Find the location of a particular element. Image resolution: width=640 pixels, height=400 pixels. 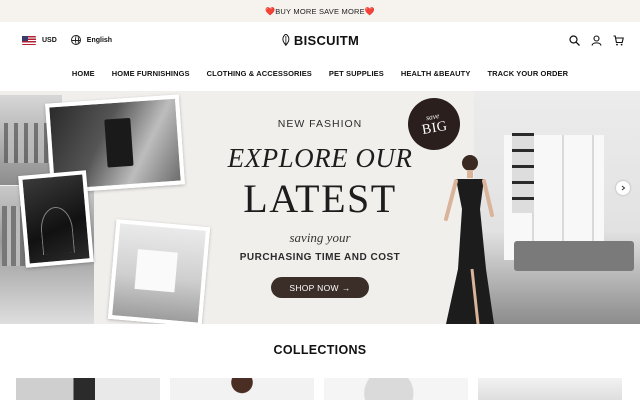

header-actions is located at coordinates (596, 40).